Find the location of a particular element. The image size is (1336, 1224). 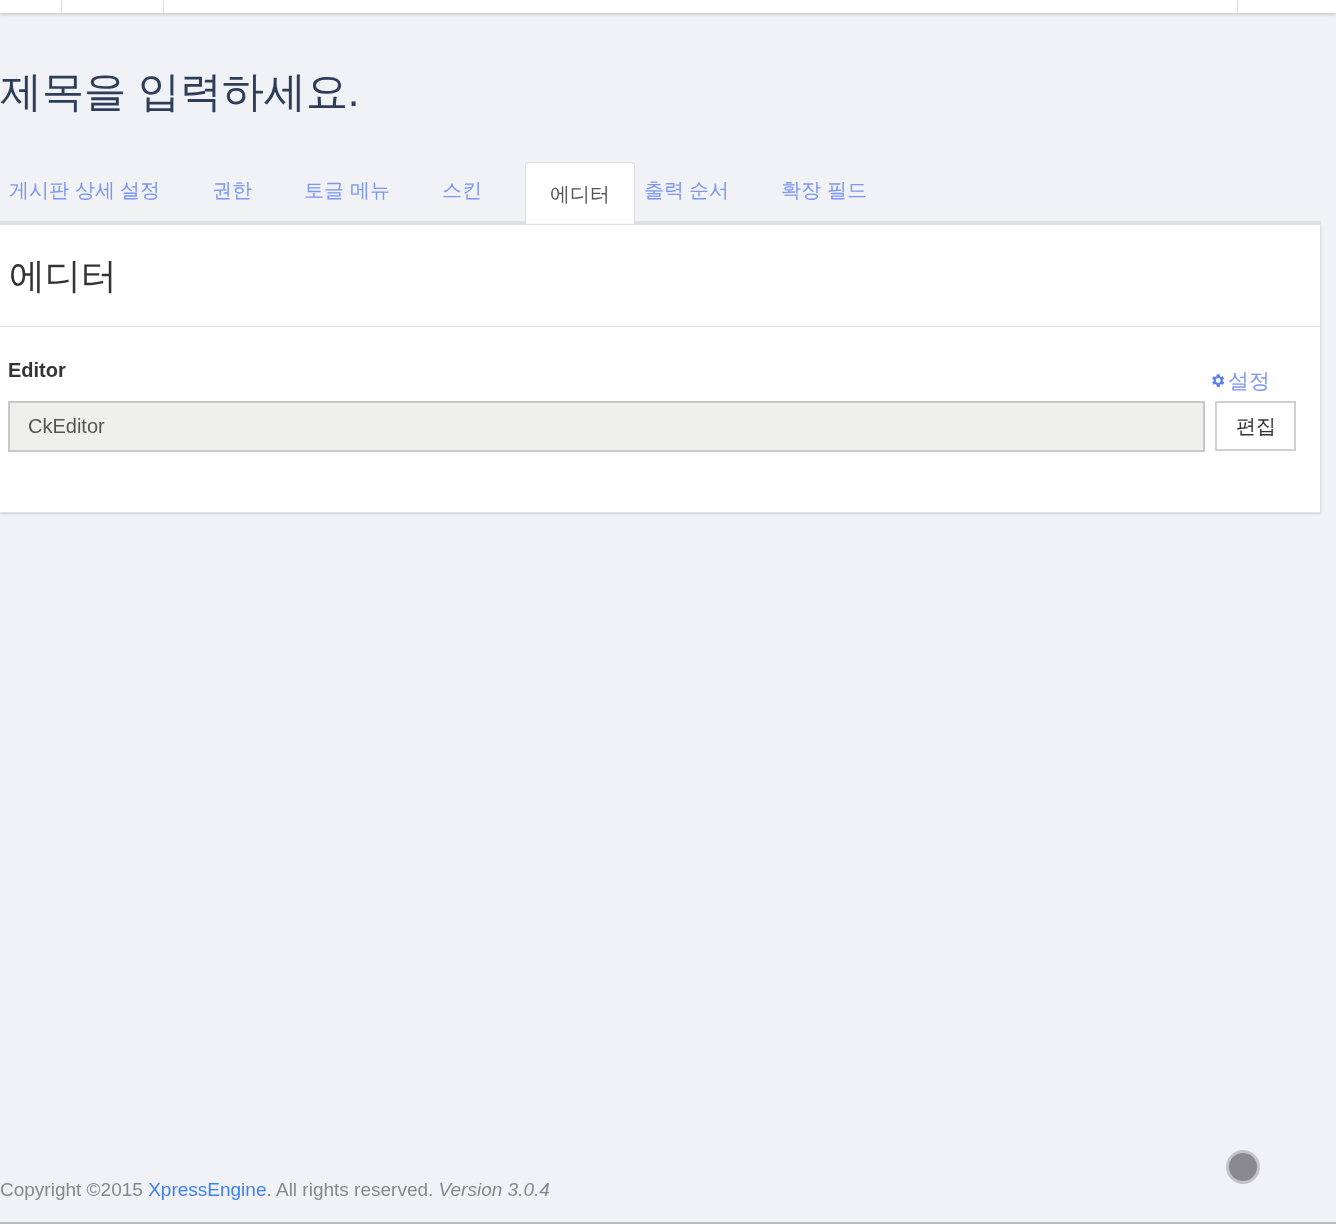

editor-field: CkEditor is located at coordinates (607, 426).